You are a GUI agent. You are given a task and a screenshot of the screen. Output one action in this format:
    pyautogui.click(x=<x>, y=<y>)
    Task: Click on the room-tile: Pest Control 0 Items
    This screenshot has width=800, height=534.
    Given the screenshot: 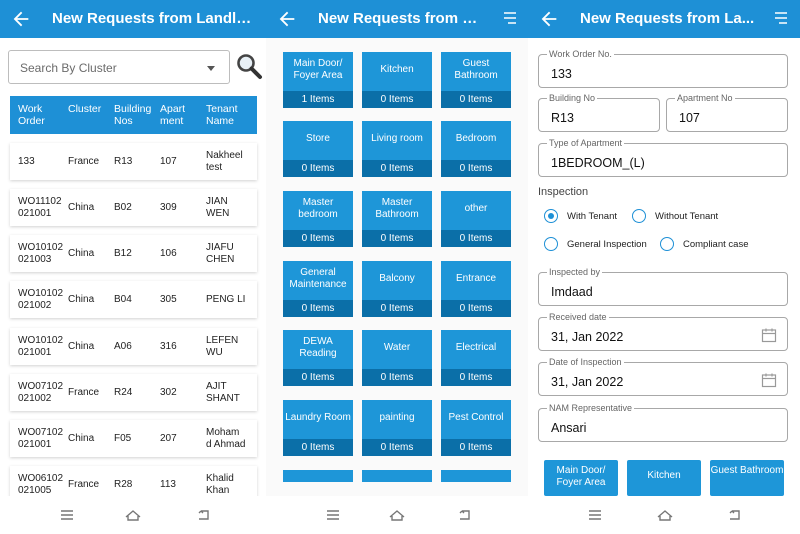 What is the action you would take?
    pyautogui.click(x=476, y=428)
    